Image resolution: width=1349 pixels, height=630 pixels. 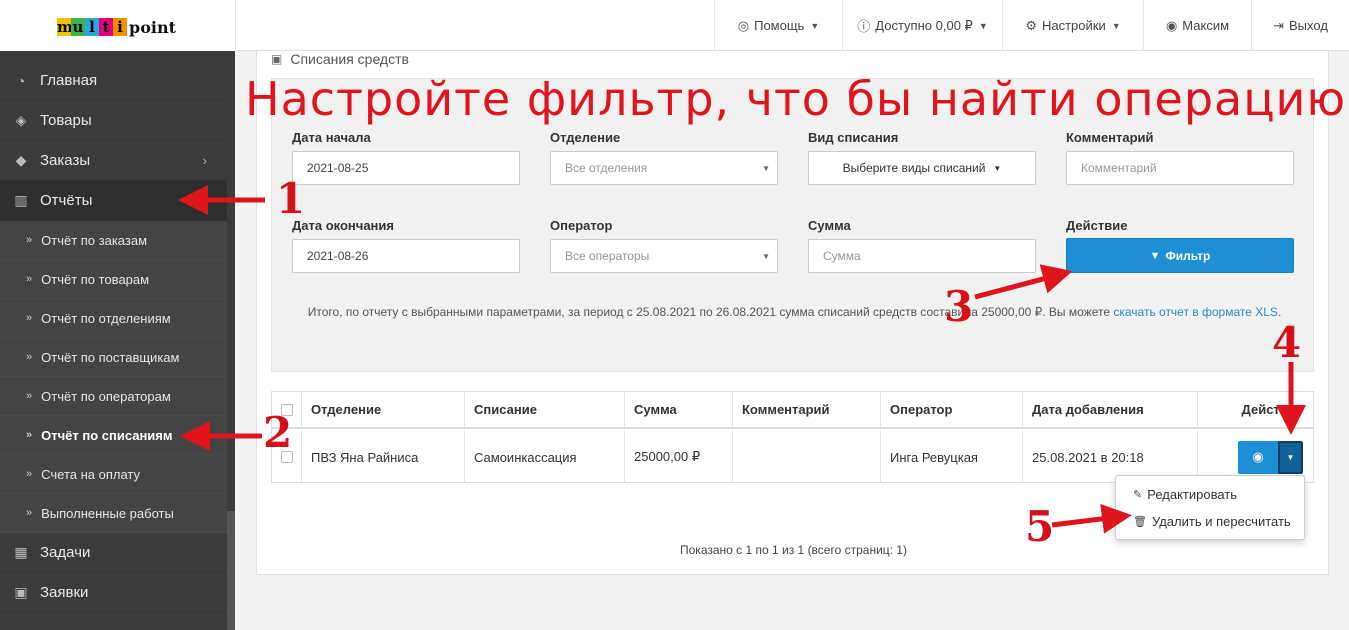 I want to click on date-end-label: Дата окончания, so click(x=343, y=225).